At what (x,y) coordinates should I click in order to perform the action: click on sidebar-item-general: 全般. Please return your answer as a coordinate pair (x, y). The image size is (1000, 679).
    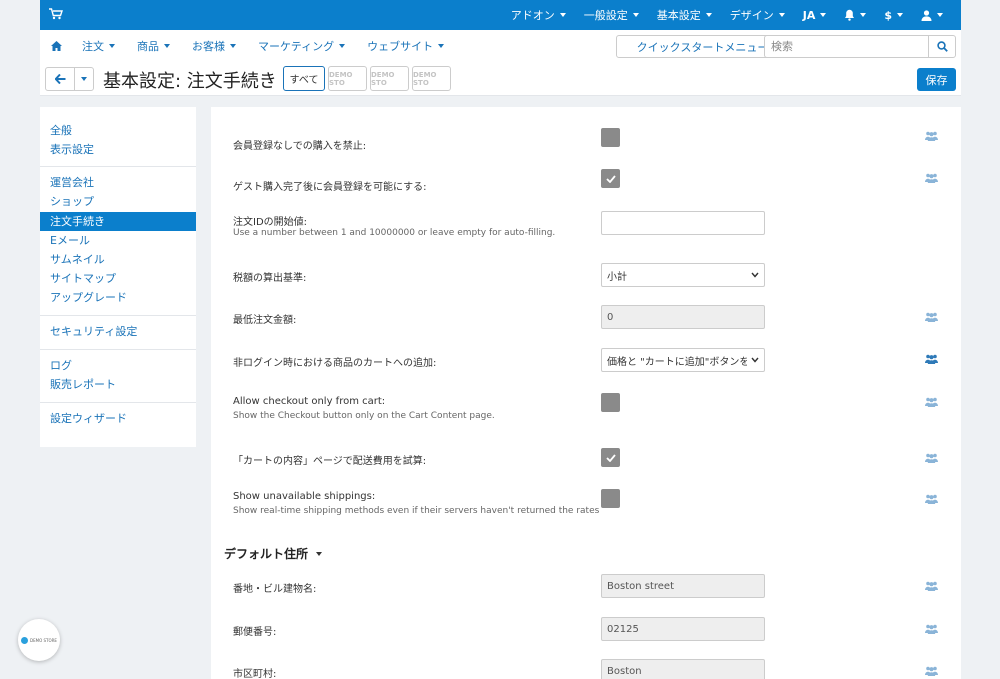
    Looking at the image, I should click on (118, 130).